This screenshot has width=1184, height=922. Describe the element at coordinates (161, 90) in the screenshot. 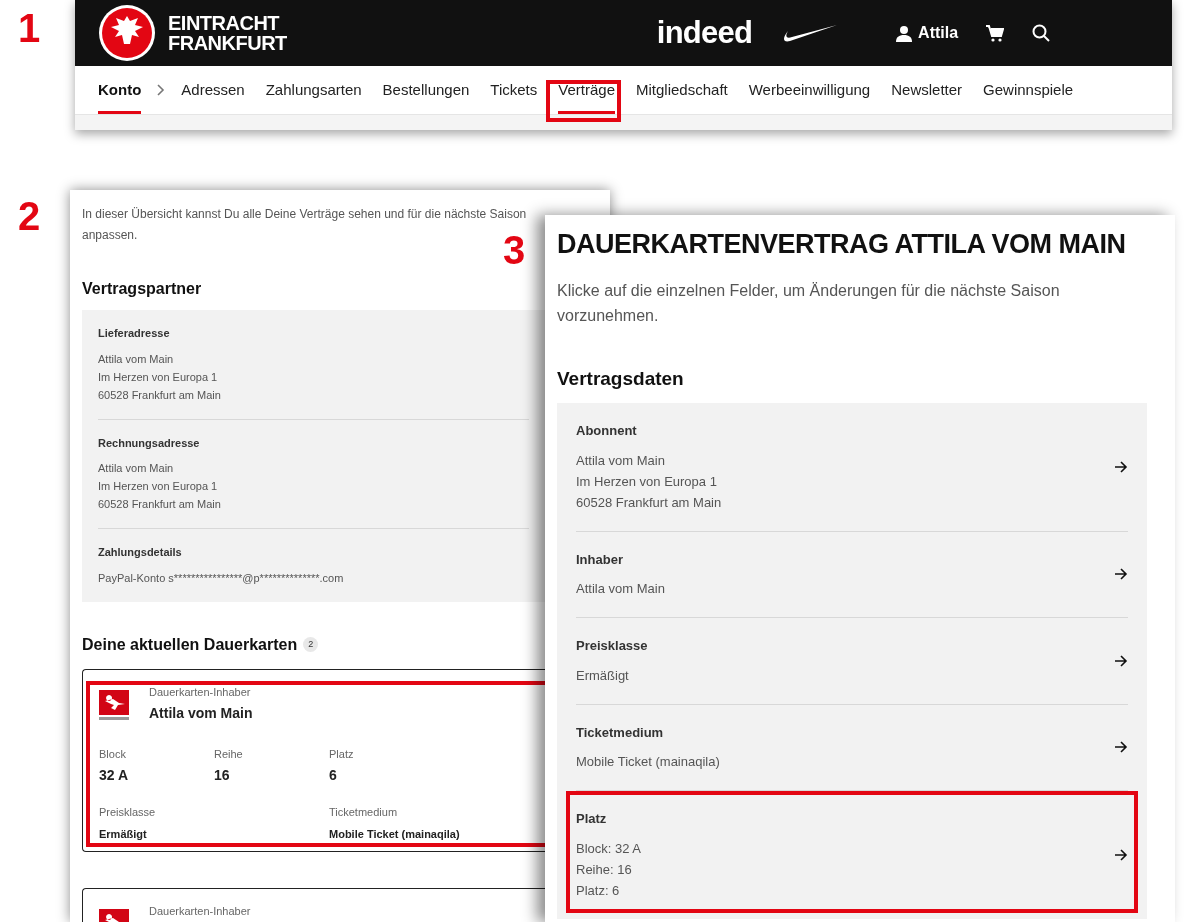

I see `chevron-right-icon` at that location.